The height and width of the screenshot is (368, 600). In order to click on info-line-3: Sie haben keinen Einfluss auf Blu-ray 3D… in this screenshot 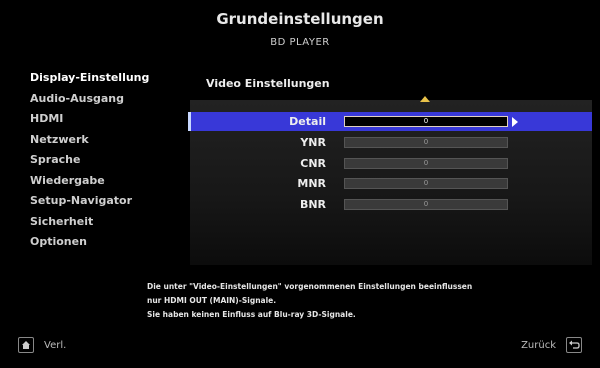, I will do `click(251, 314)`.